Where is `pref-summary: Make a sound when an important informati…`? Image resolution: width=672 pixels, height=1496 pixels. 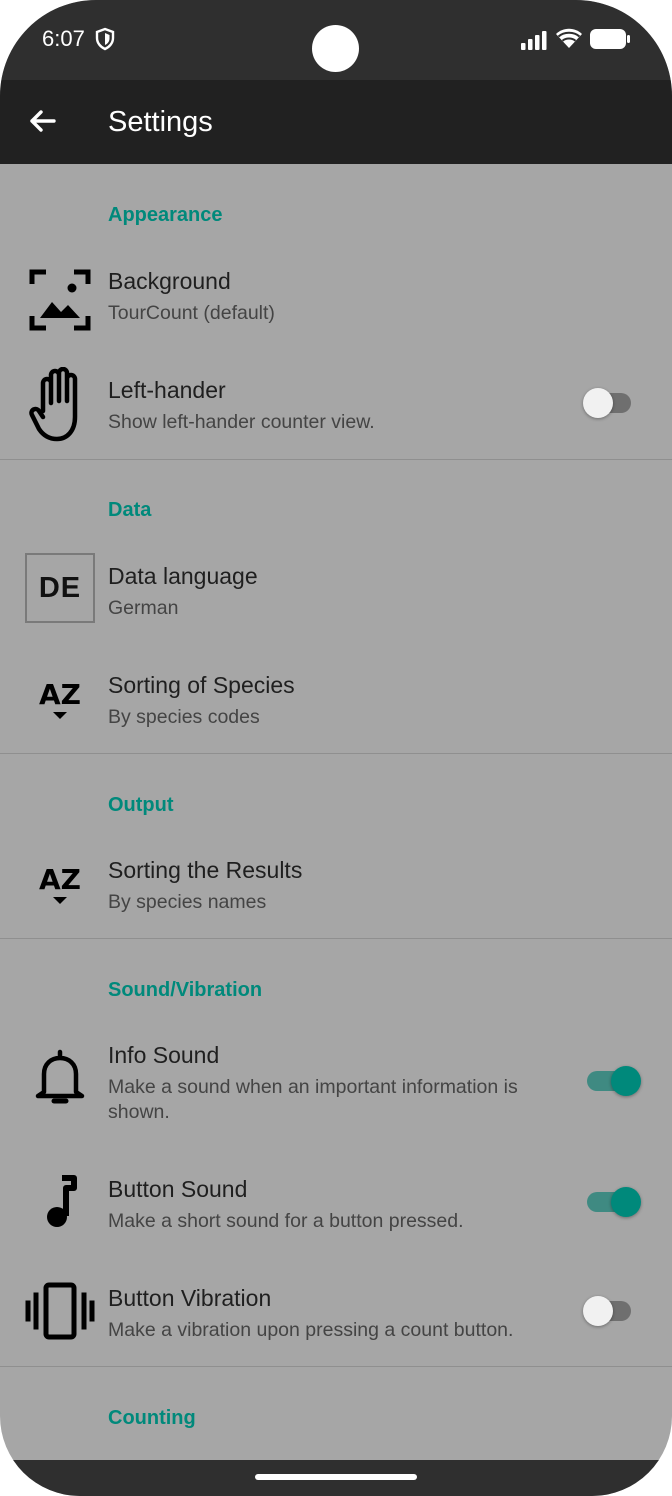
pref-summary: Make a sound when an important informati… is located at coordinates (313, 1099).